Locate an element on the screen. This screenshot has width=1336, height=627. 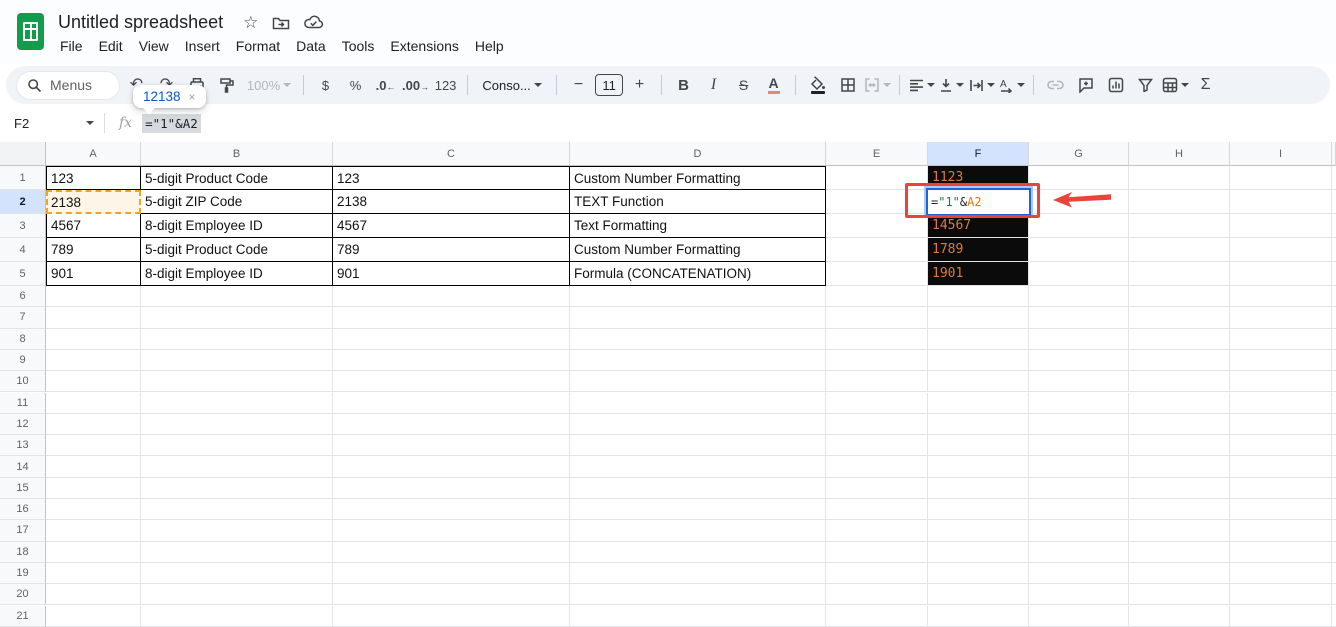
cell-H12 is located at coordinates (1179, 424).